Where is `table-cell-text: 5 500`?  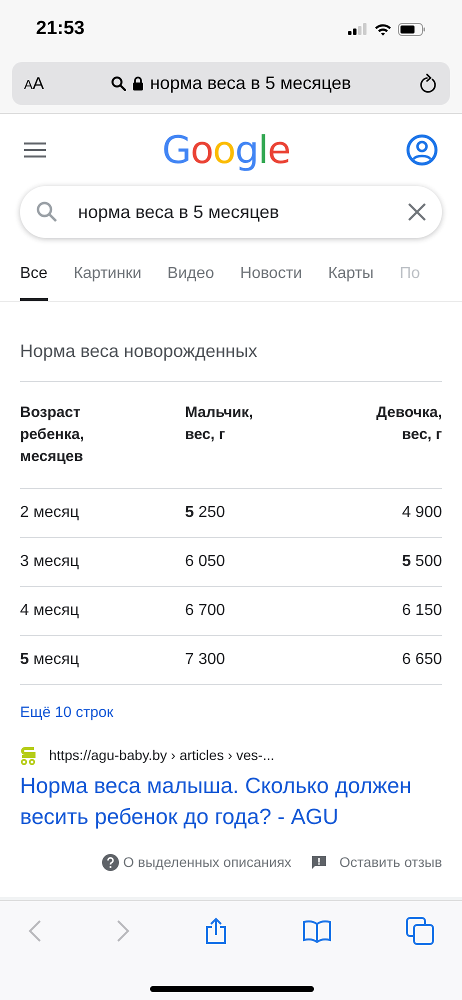
table-cell-text: 5 500 is located at coordinates (422, 562).